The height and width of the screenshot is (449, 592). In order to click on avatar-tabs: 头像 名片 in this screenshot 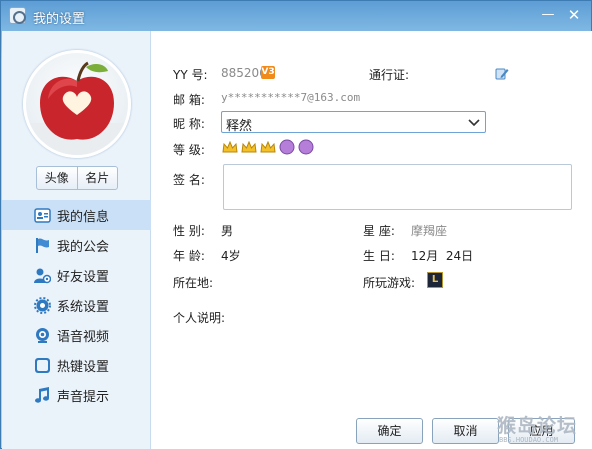, I will do `click(77, 178)`.